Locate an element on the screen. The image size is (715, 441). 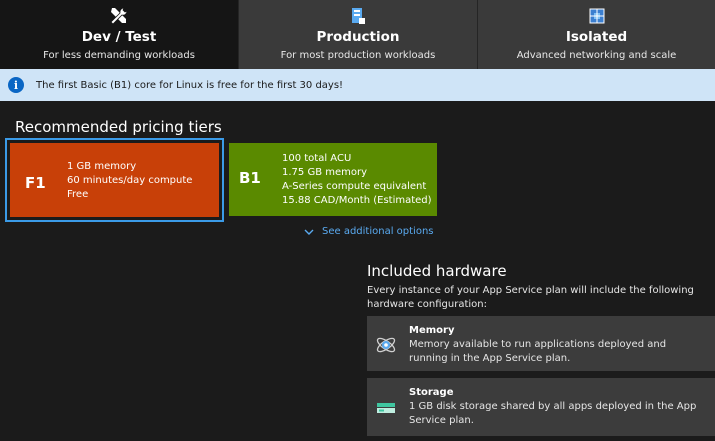
tier-detail-line: A-Series compute equivalent is located at coordinates (354, 186).